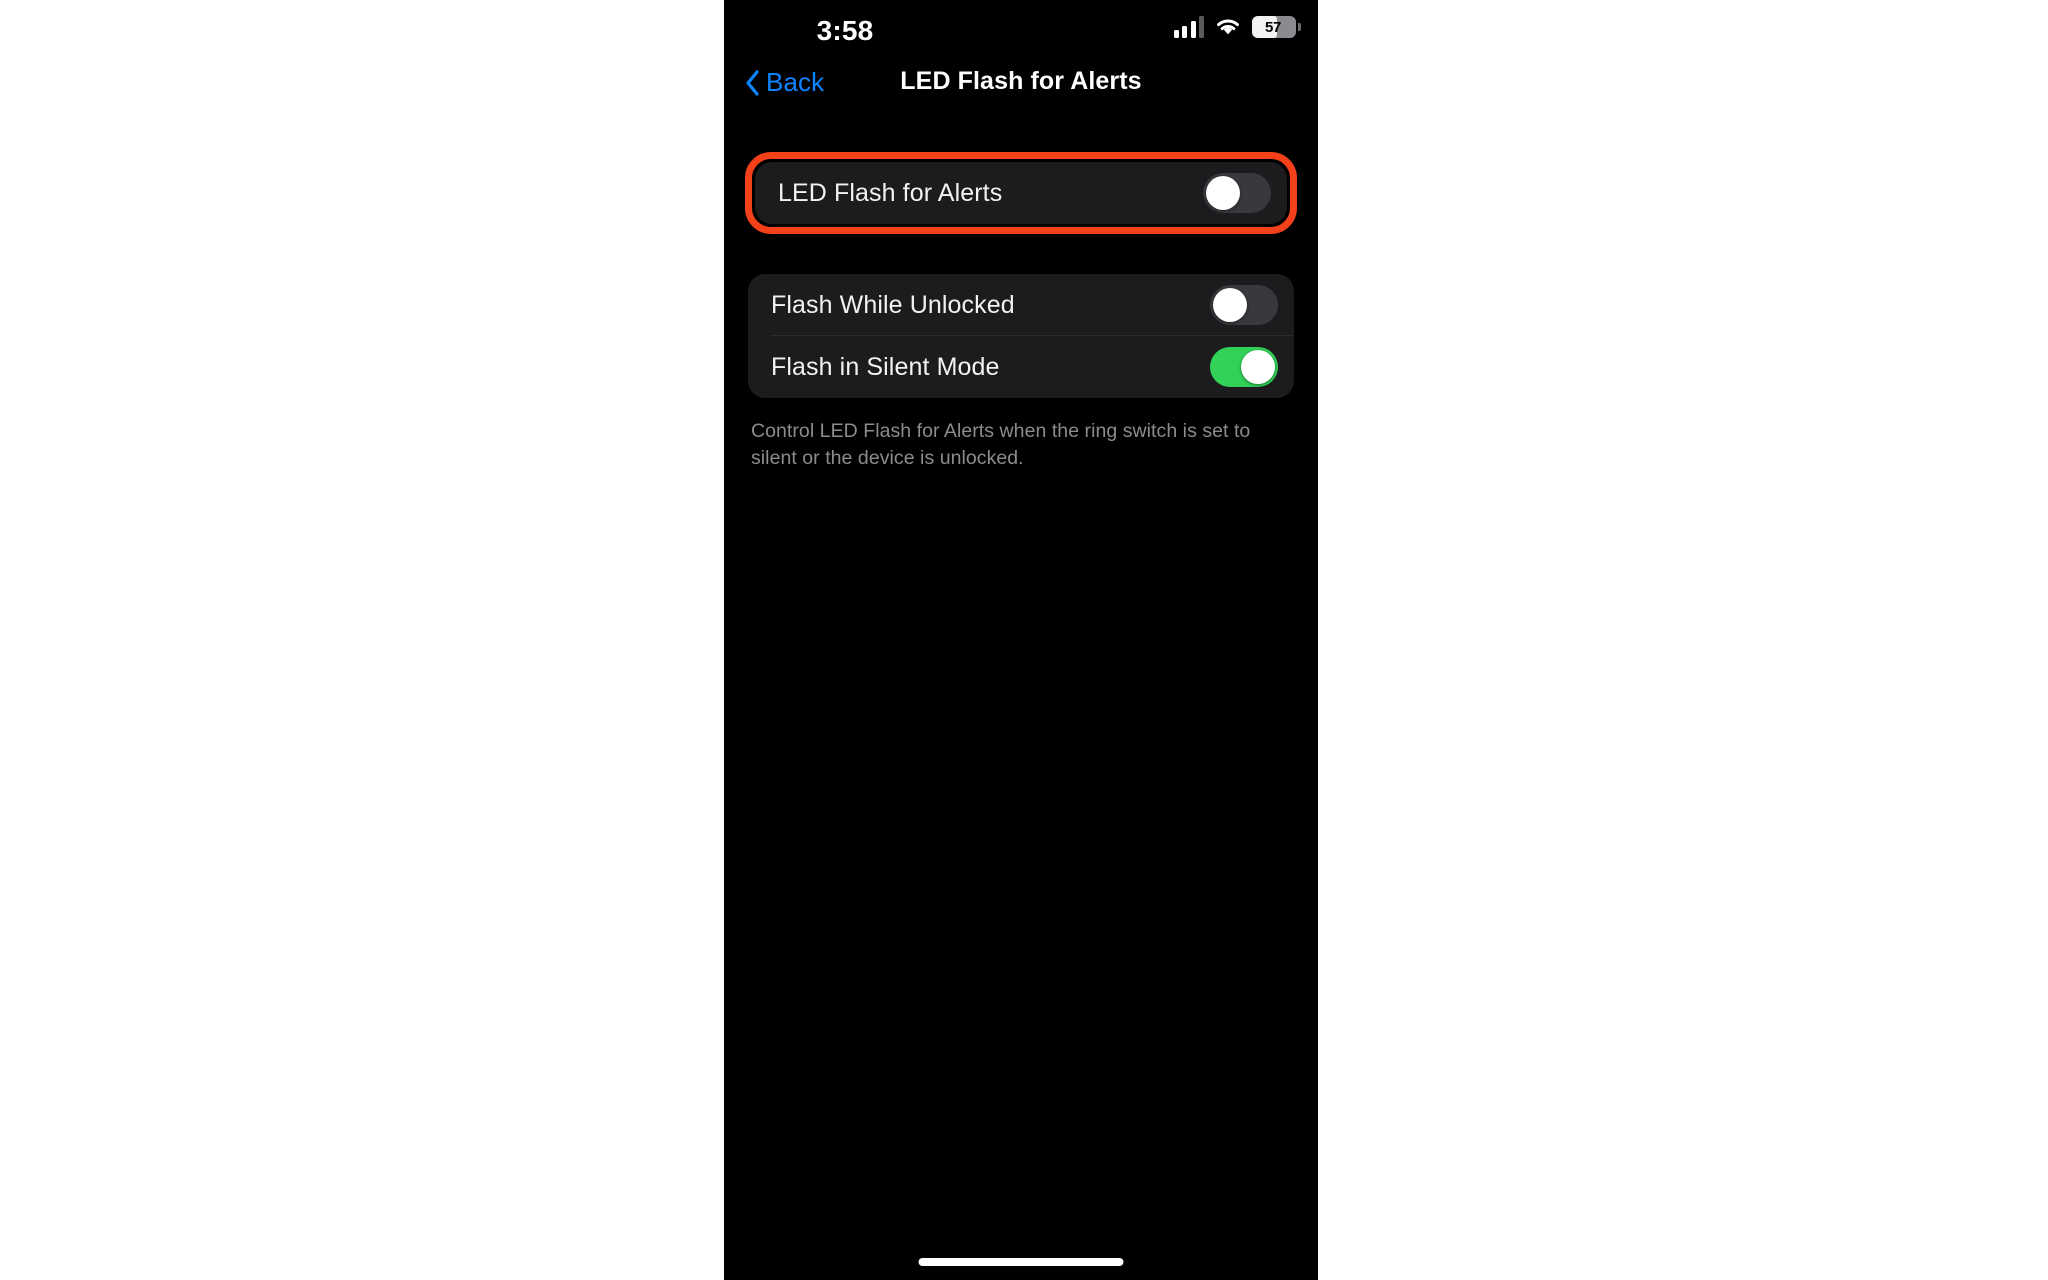  I want to click on cellular-signal-icon, so click(1188, 27).